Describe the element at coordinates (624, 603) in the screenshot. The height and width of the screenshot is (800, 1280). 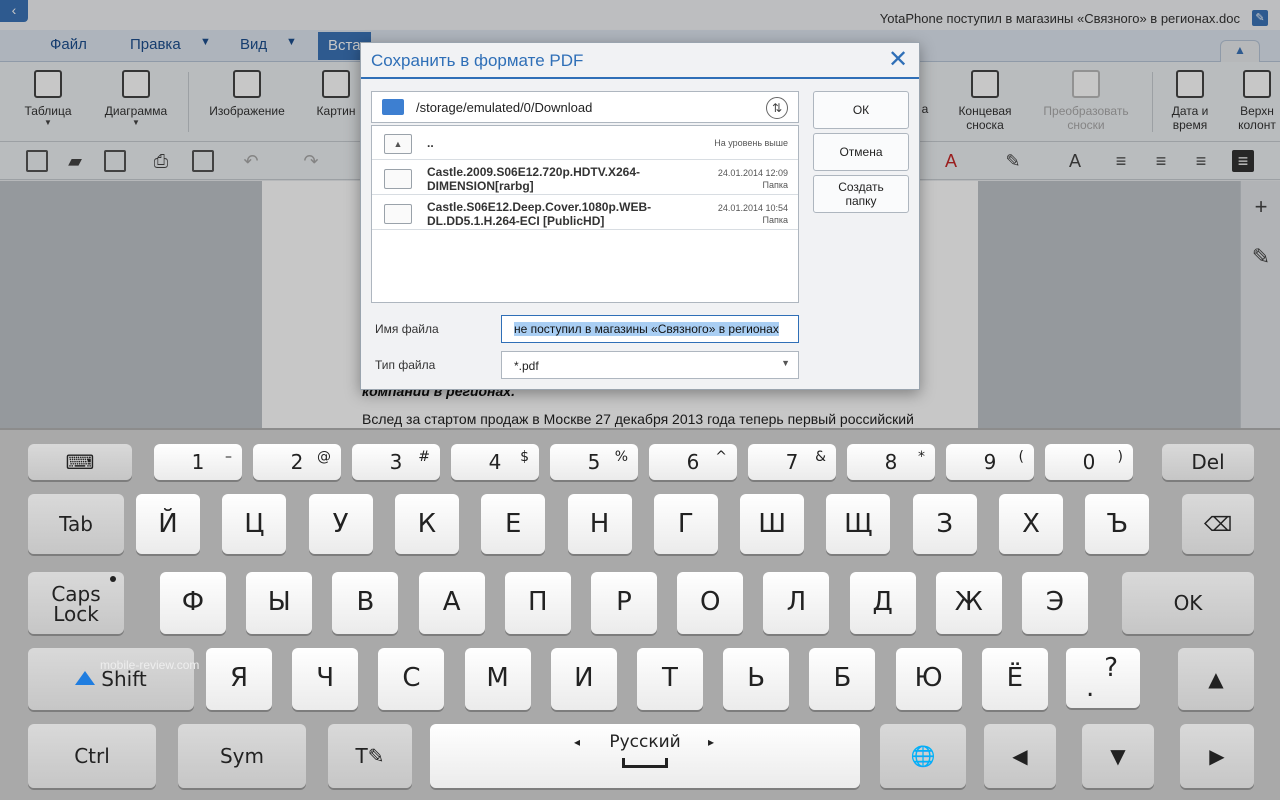
I see `letter-key: Р` at that location.